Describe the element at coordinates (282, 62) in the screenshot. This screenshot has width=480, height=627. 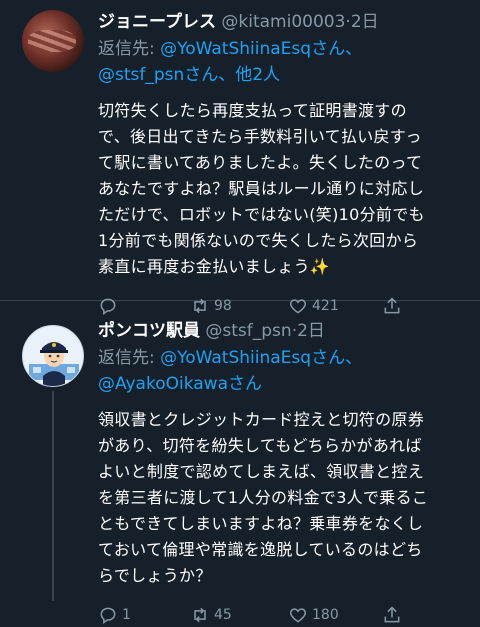
I see `reply-to: 返信先: @YoWatShiinaEsqさん、 @stsf_psnさん、他2人` at that location.